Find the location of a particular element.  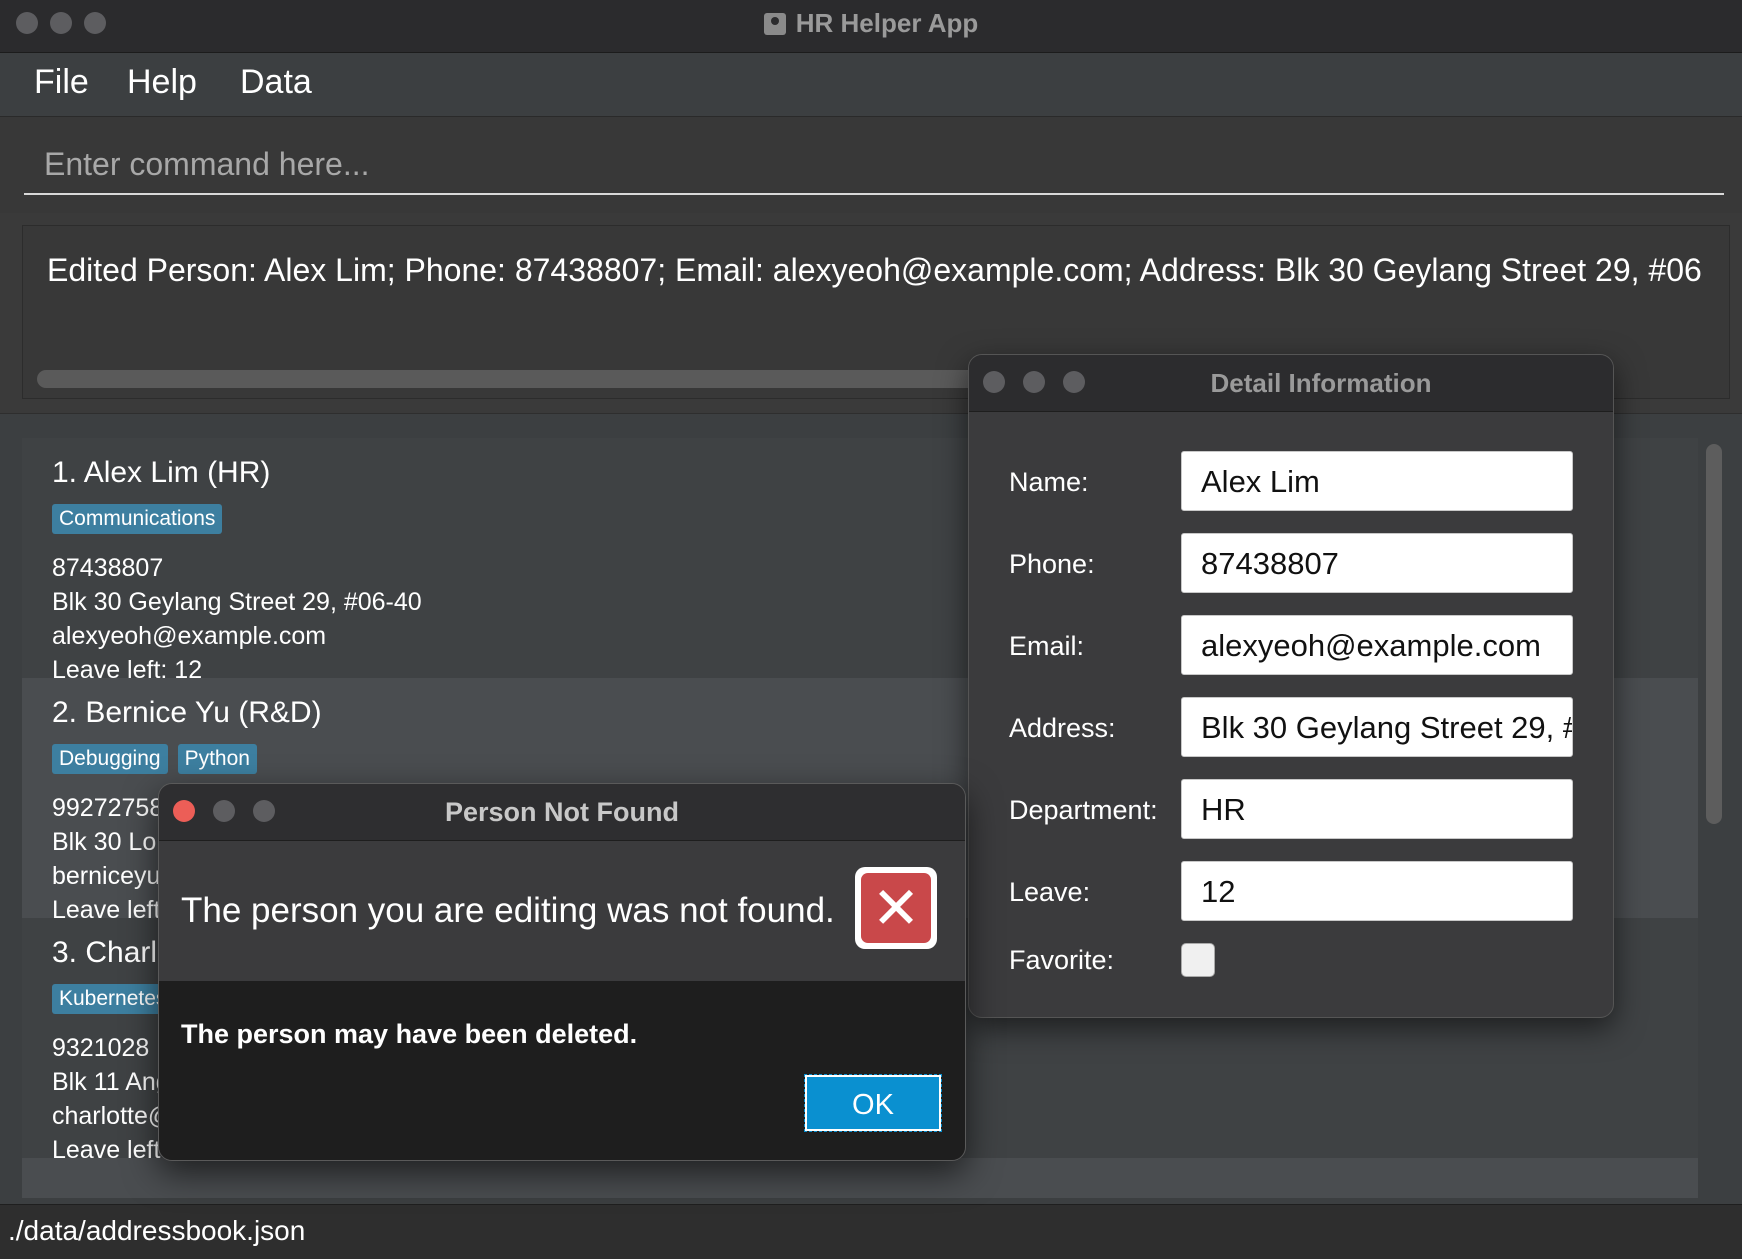

menu-file: File is located at coordinates (61, 82).